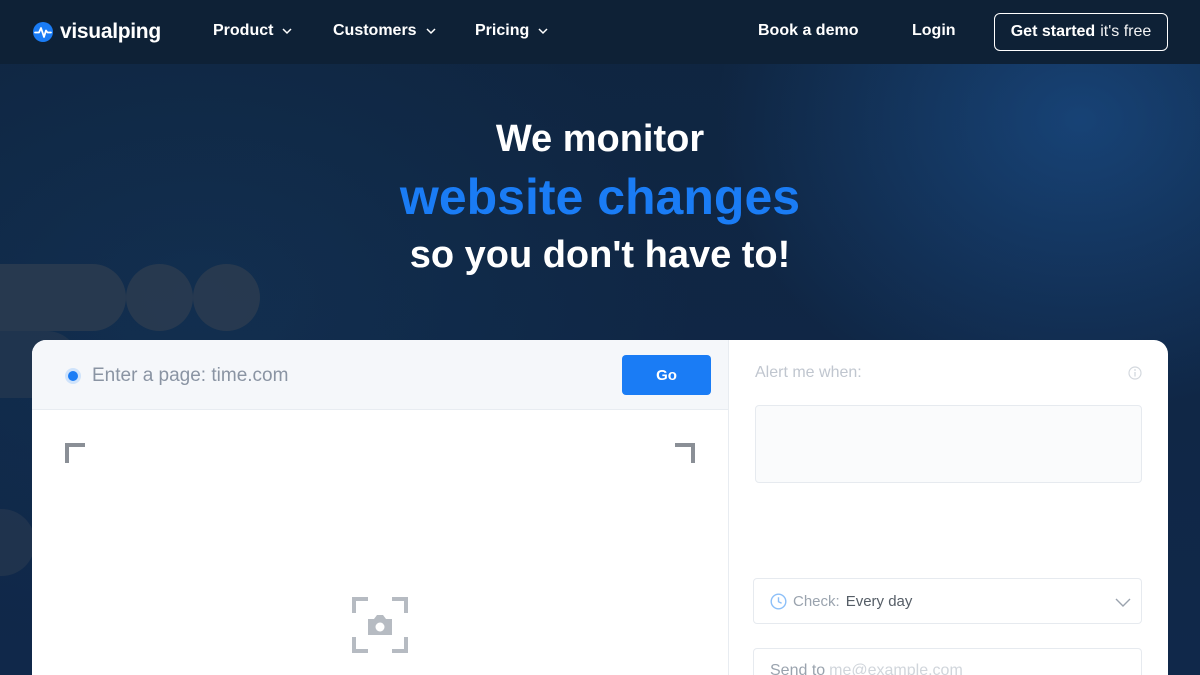 This screenshot has height=675, width=1200. What do you see at coordinates (979, 668) in the screenshot?
I see `email-input` at bounding box center [979, 668].